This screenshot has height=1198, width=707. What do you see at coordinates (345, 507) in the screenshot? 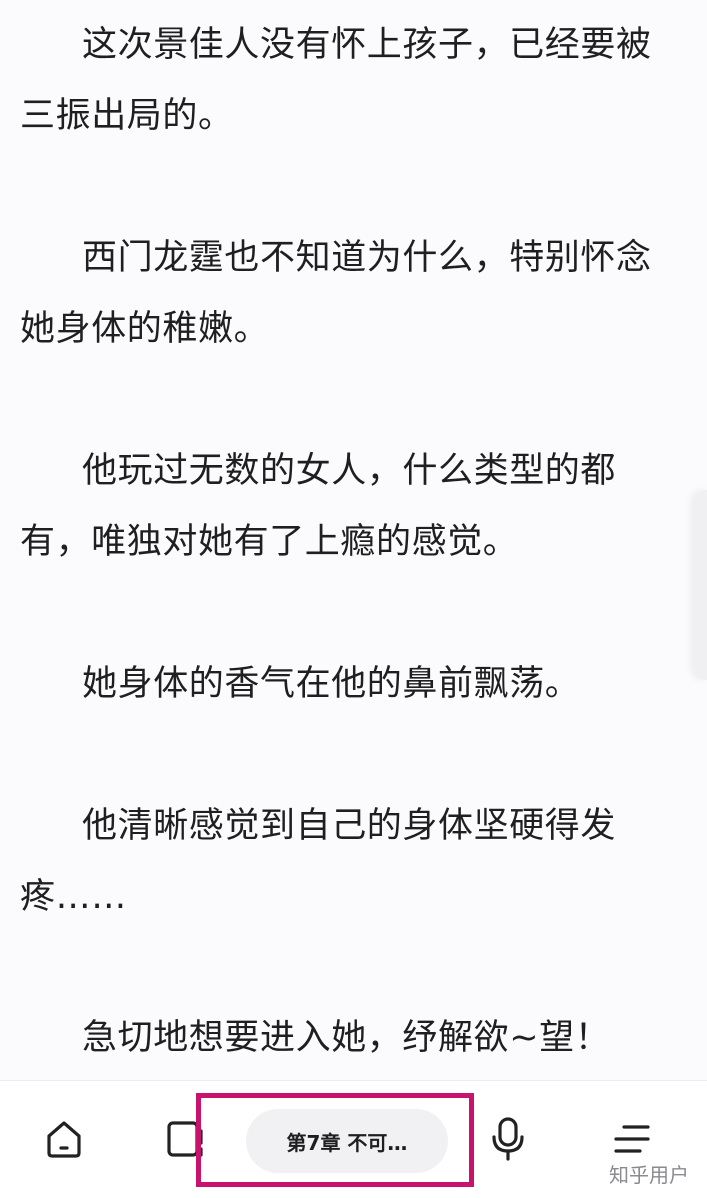
I see `paragraph: 他玩过无数的女人，什么类型的都 有，唯独对她有了上瘾的感觉。` at bounding box center [345, 507].